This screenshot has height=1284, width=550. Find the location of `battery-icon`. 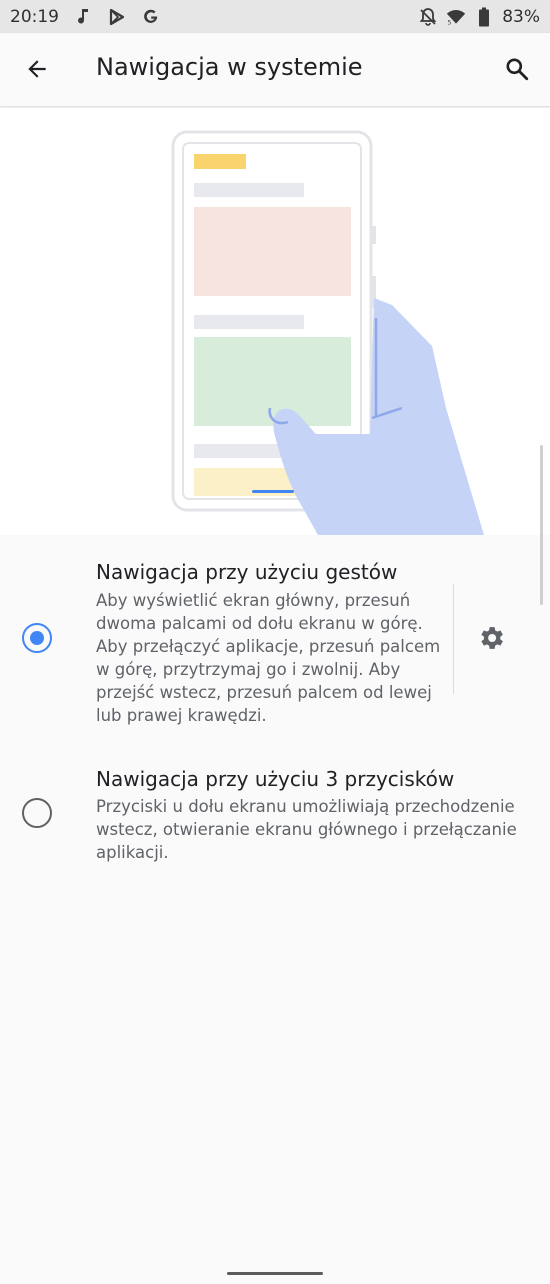

battery-icon is located at coordinates (484, 17).